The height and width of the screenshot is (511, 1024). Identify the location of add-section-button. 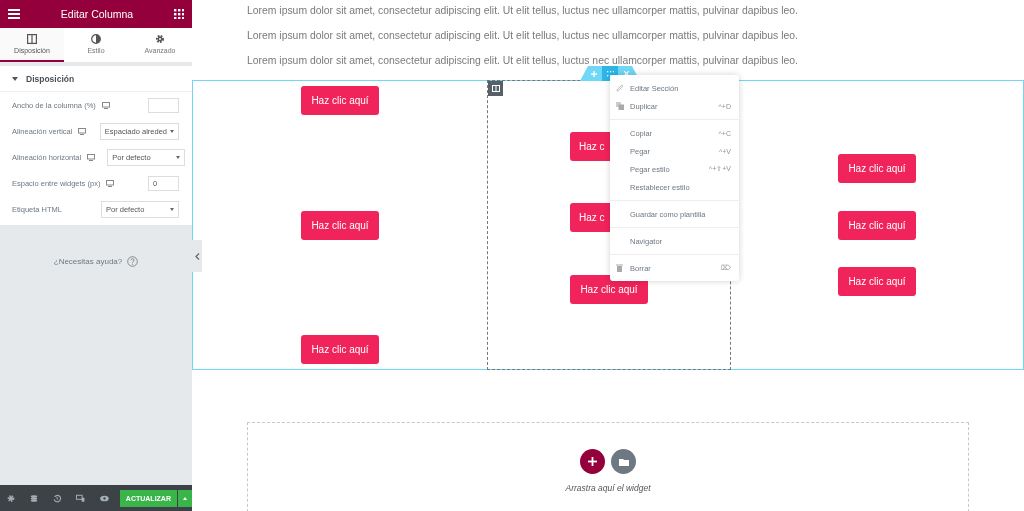
(592, 461).